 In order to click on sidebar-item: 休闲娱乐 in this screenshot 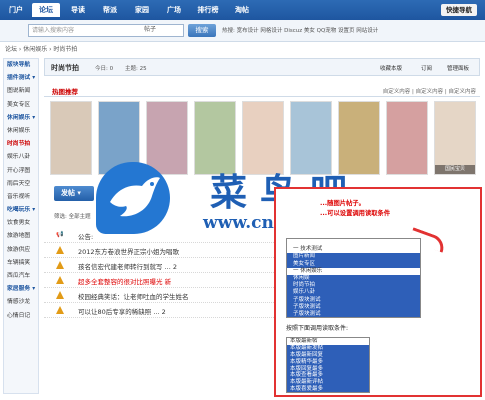, I will do `click(21, 131)`.